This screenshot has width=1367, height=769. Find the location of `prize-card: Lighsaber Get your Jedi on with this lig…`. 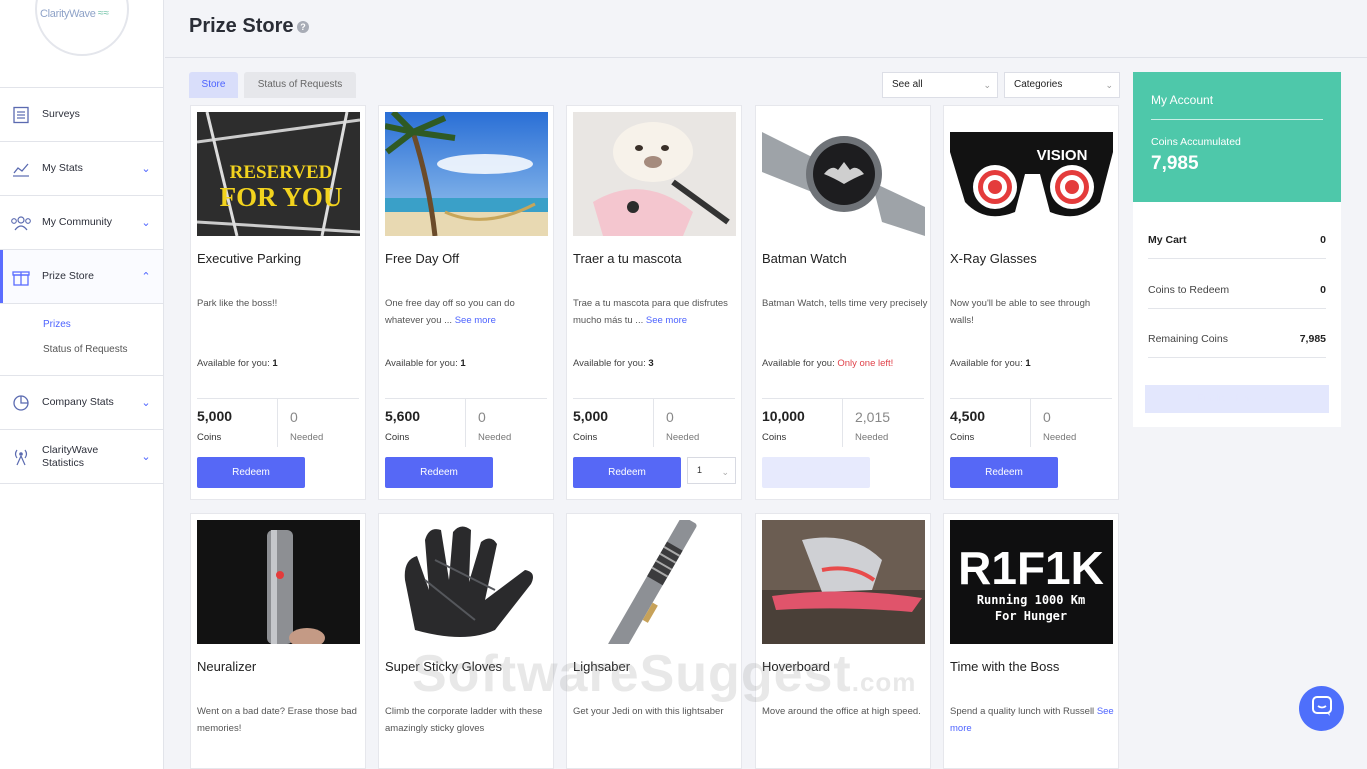

prize-card: Lighsaber Get your Jedi on with this lig… is located at coordinates (654, 641).